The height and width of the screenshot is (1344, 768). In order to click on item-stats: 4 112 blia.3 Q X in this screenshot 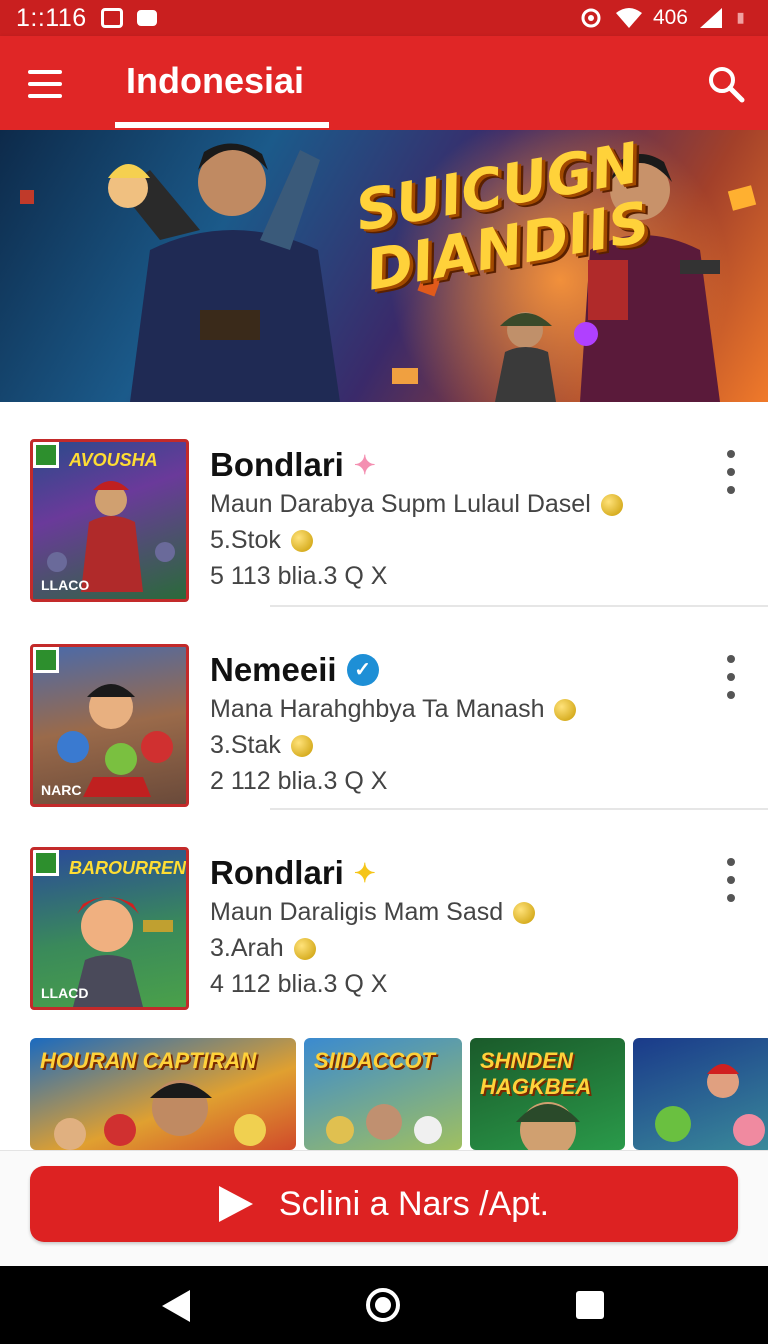, I will do `click(299, 984)`.